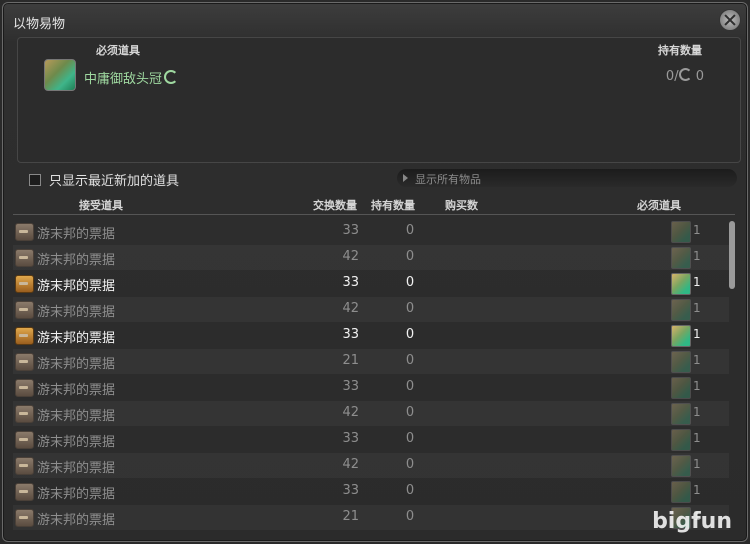  Describe the element at coordinates (732, 255) in the screenshot. I see `list-scrollbar` at that location.